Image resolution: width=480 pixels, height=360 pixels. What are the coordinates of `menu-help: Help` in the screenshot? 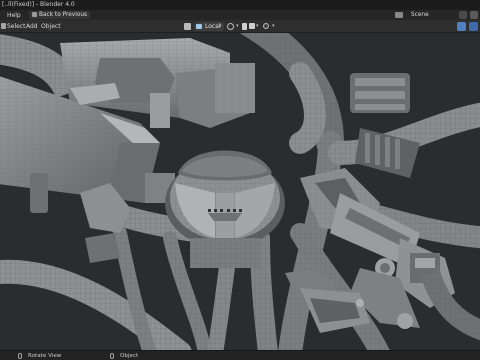 It's located at (14, 15).